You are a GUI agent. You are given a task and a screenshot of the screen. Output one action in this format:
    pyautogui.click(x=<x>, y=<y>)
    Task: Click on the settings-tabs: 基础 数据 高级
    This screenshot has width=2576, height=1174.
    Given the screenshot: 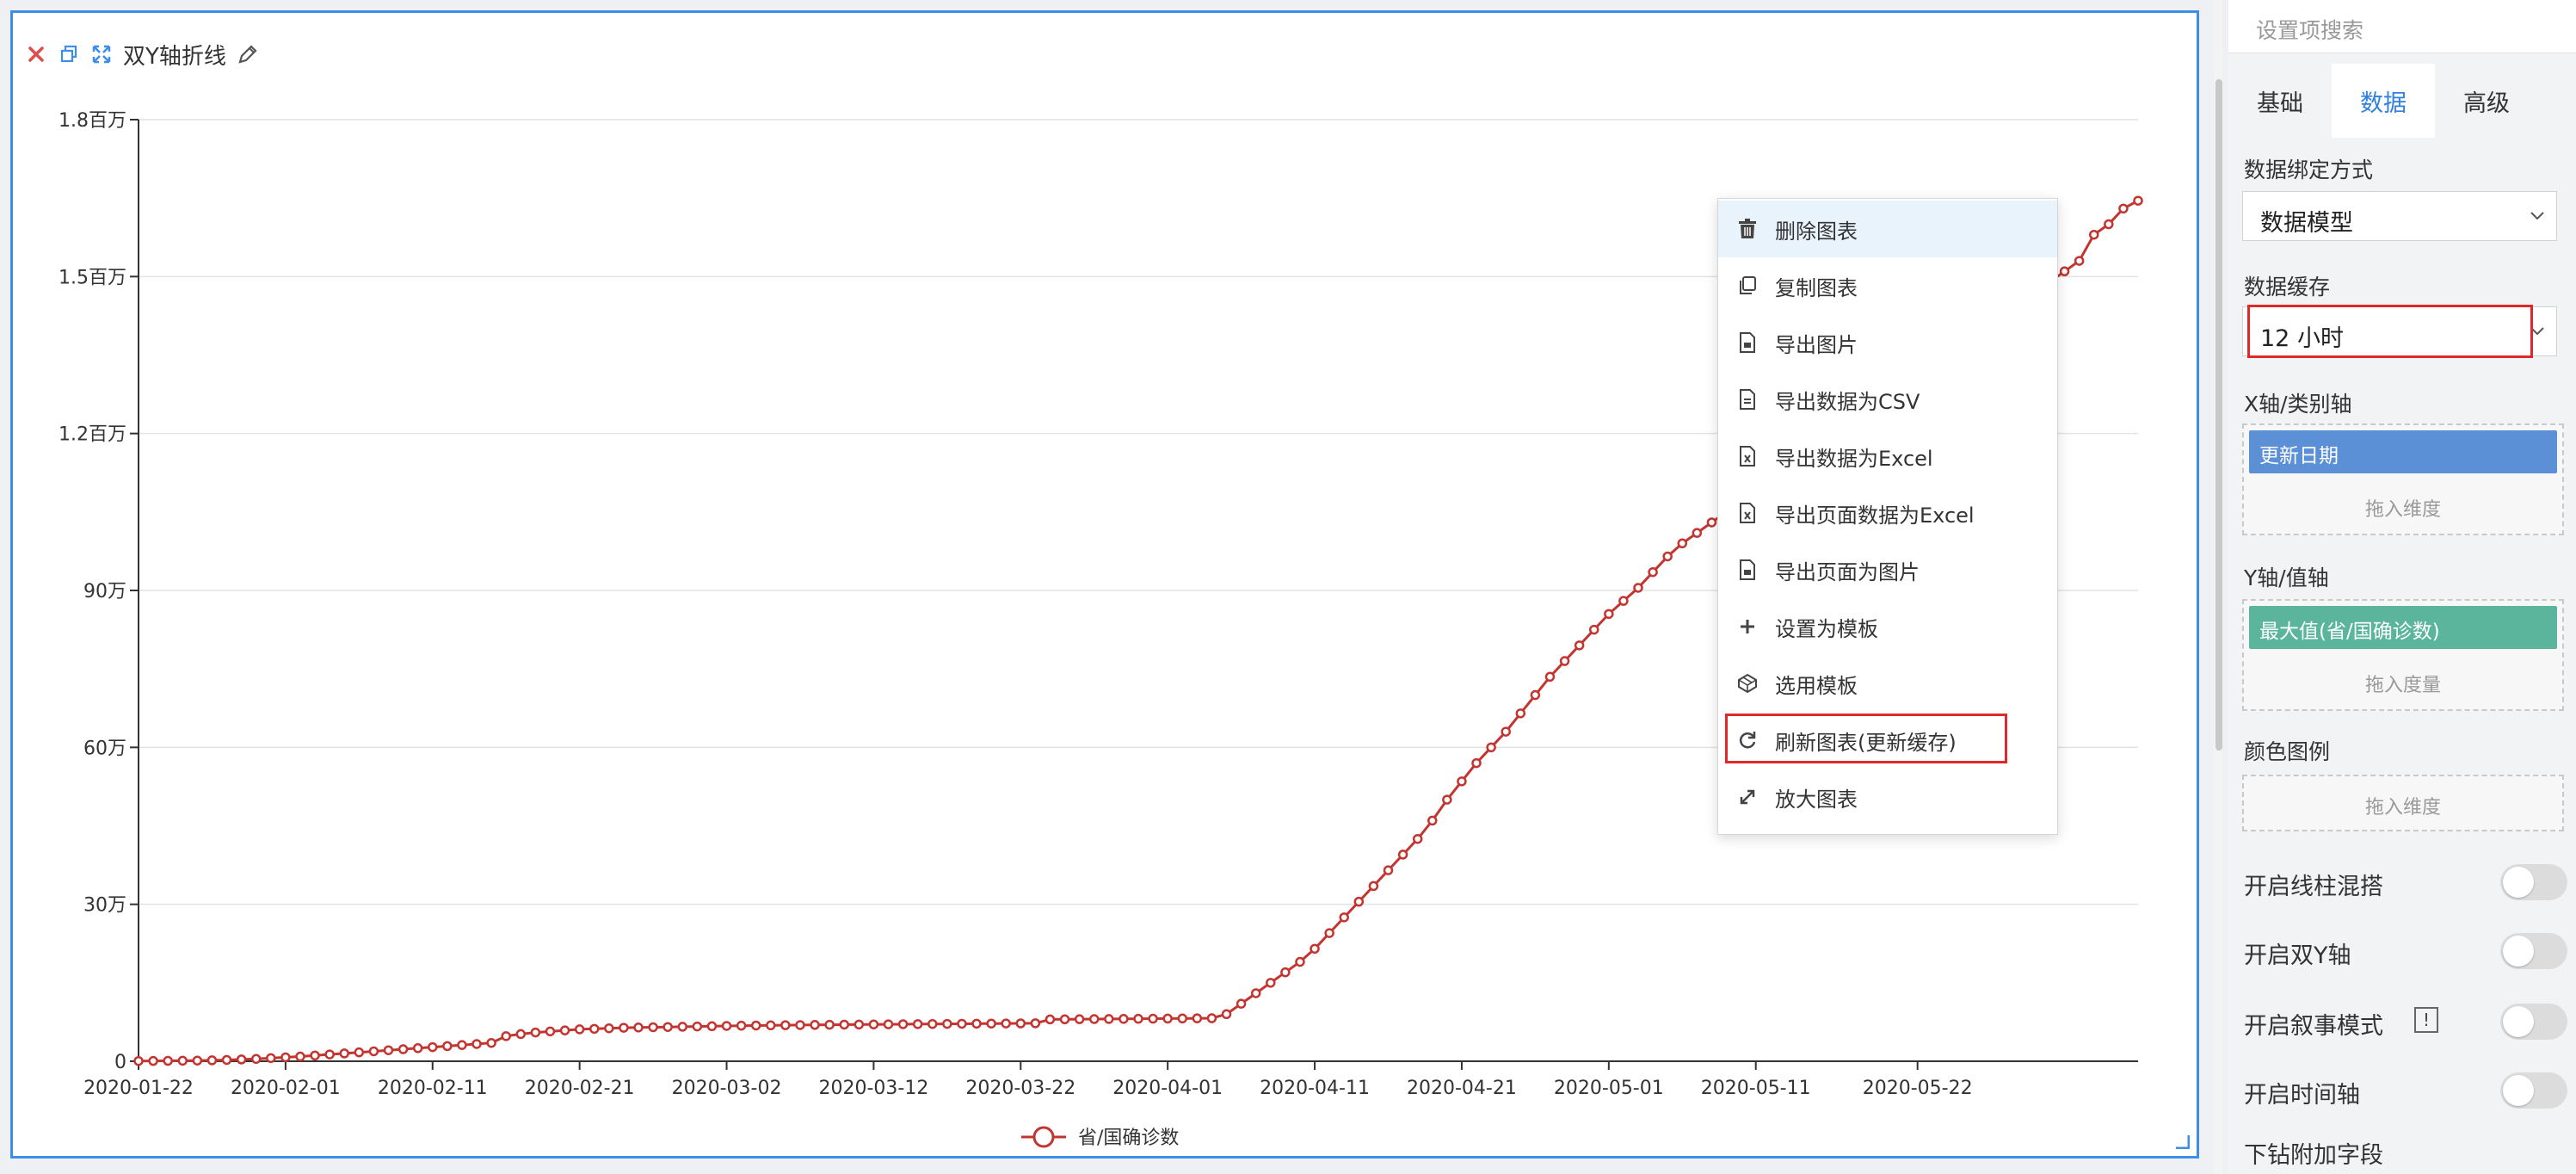 What is the action you would take?
    pyautogui.click(x=2402, y=101)
    